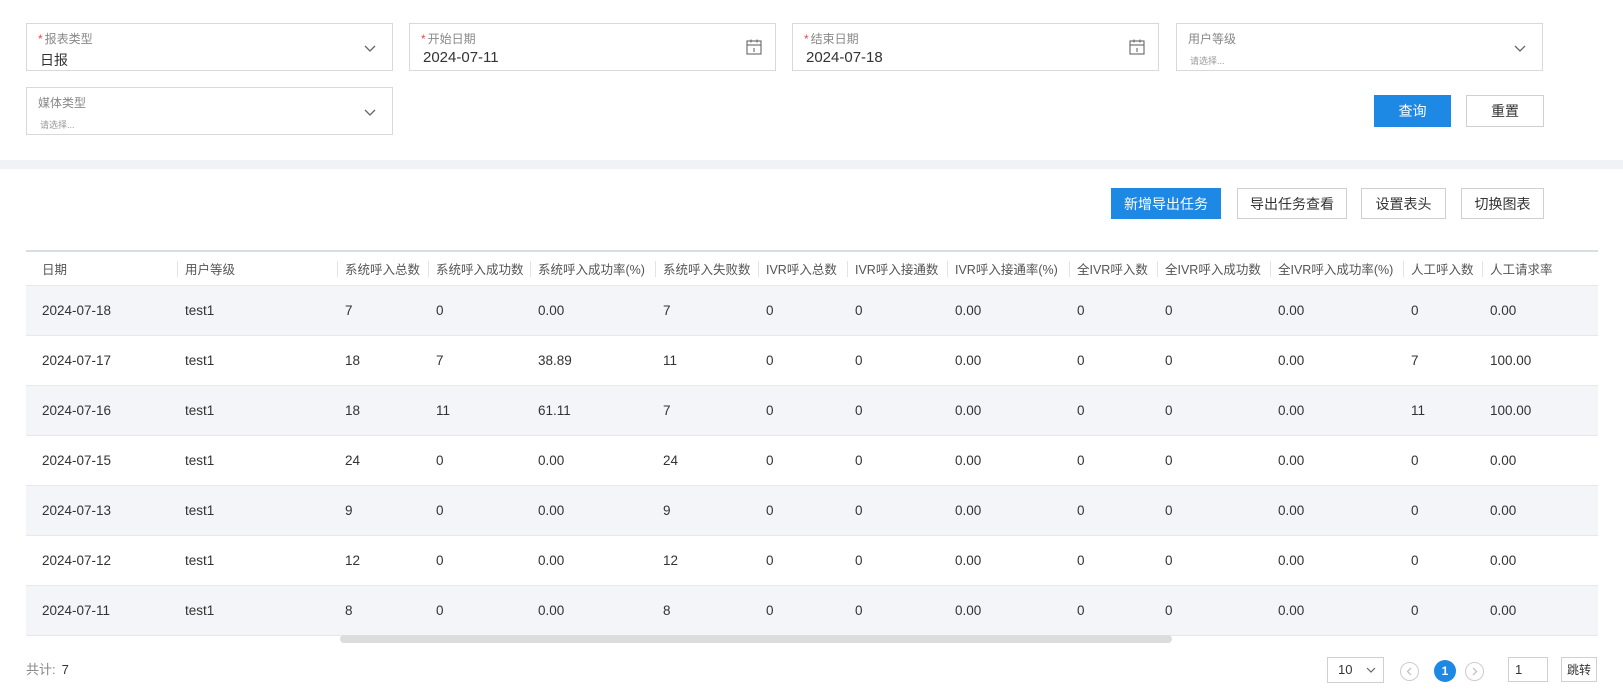 The image size is (1623, 699). Describe the element at coordinates (1505, 111) in the screenshot. I see `reset-button: 重置` at that location.